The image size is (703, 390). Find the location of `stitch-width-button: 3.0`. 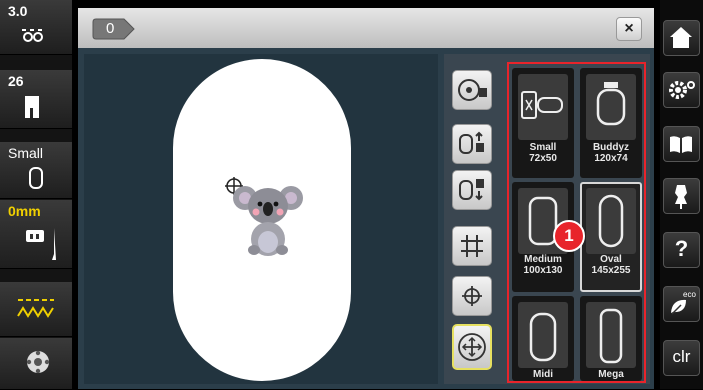

stitch-width-button: 3.0 is located at coordinates (36, 27).